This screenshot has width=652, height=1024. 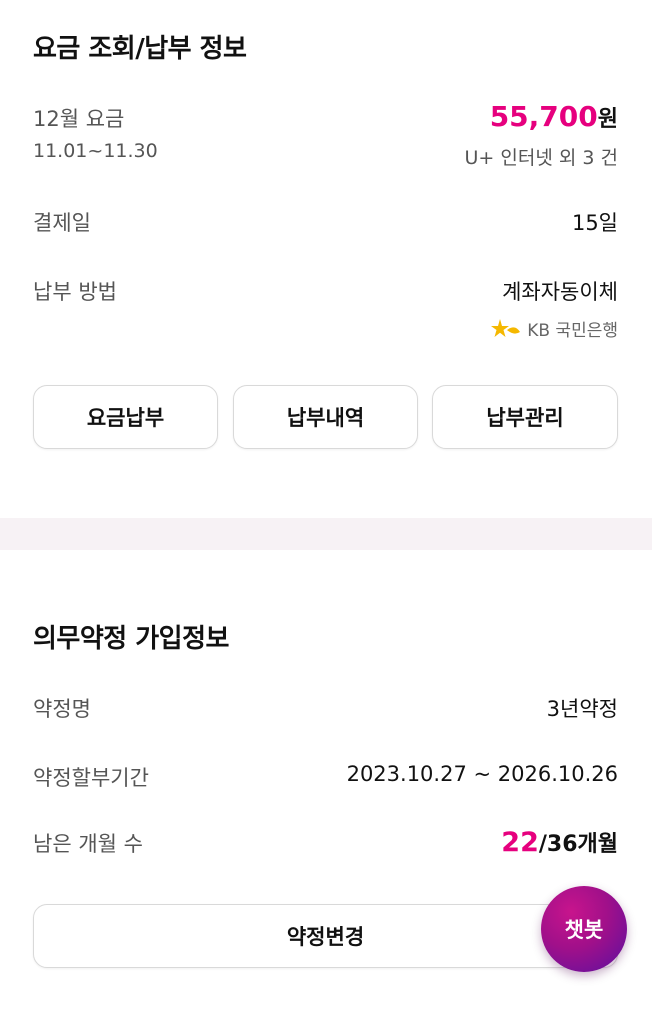 What do you see at coordinates (75, 292) in the screenshot?
I see `method-label: 납부 방법` at bounding box center [75, 292].